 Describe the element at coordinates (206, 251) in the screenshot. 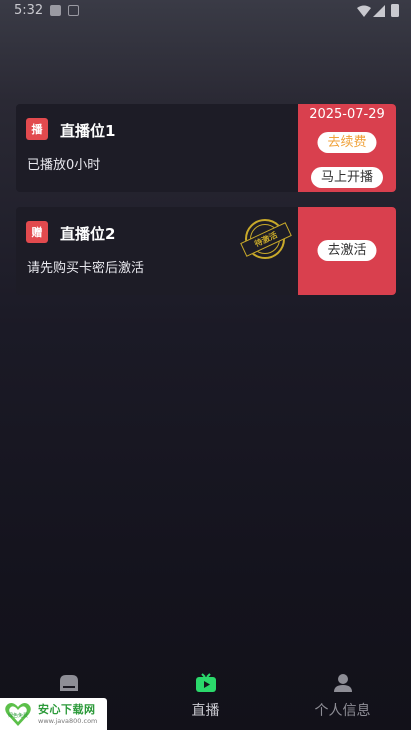

I see `live-slot-card-2: 赠 直播位2 请先购买卡密后激活 待激活 去激活` at that location.